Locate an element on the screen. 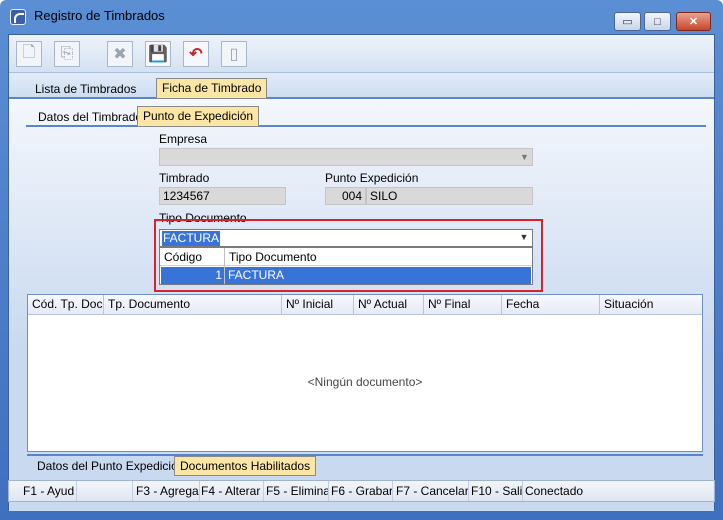  edit-document-icon: ⎘ is located at coordinates (67, 54).